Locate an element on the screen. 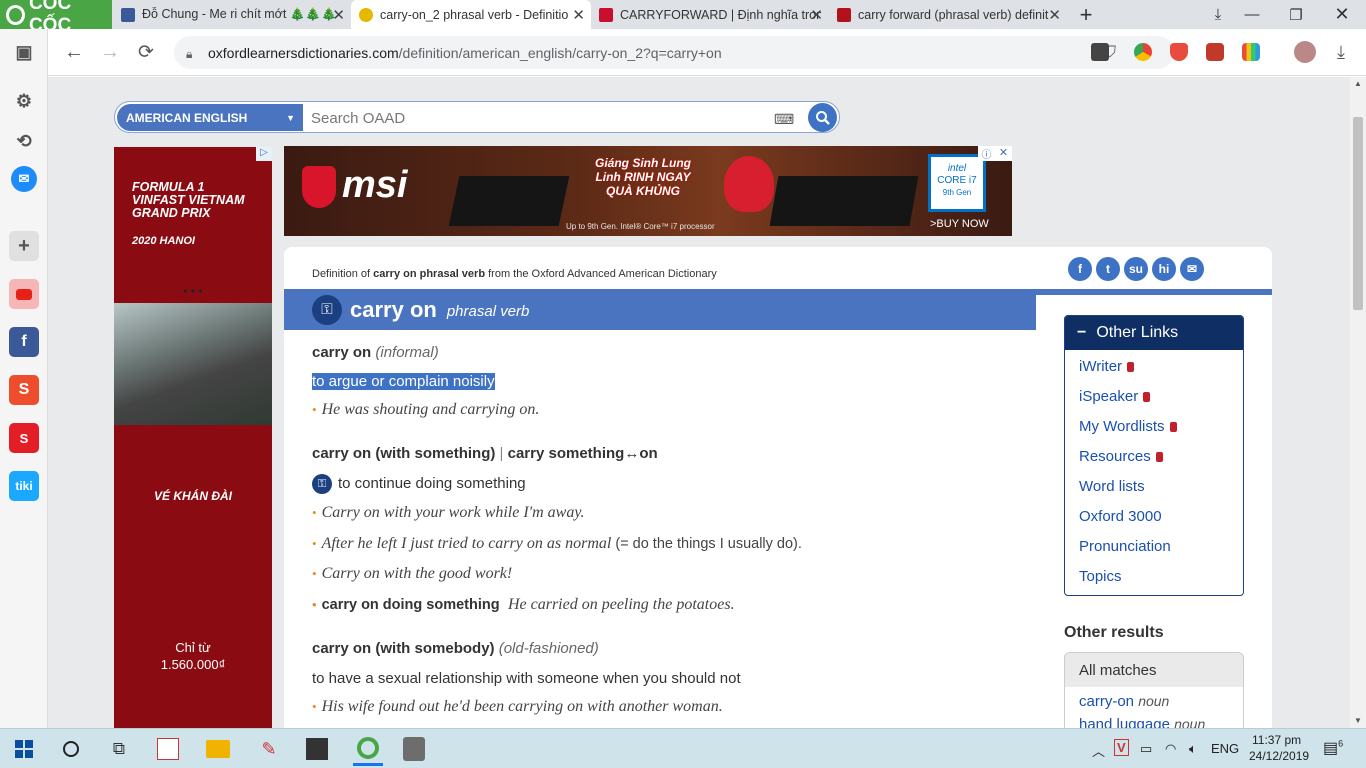 This screenshot has height=768, width=1366. result-item: carry-on noun is located at coordinates (1154, 701).